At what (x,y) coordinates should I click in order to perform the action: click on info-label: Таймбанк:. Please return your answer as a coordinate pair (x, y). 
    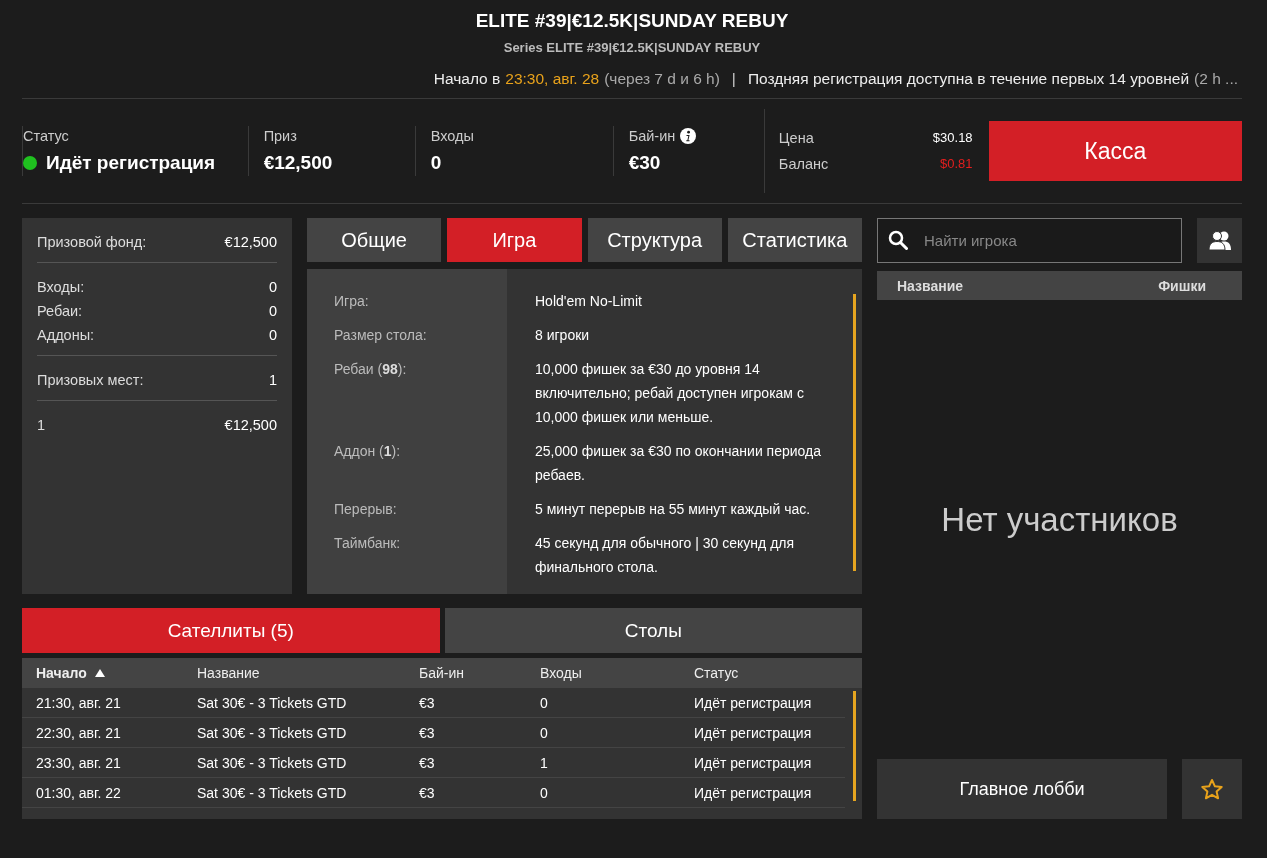
    Looking at the image, I should click on (368, 543).